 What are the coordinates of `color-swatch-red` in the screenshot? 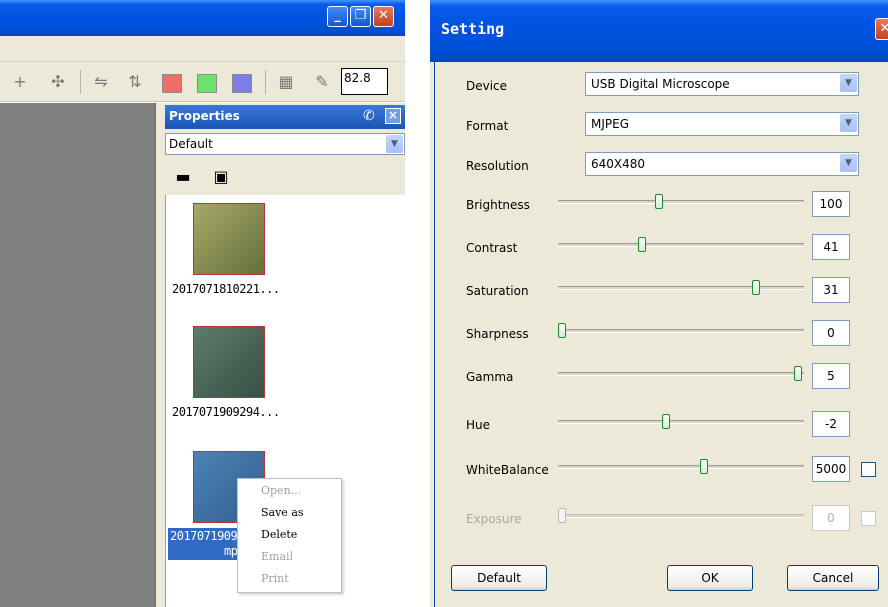 It's located at (172, 83).